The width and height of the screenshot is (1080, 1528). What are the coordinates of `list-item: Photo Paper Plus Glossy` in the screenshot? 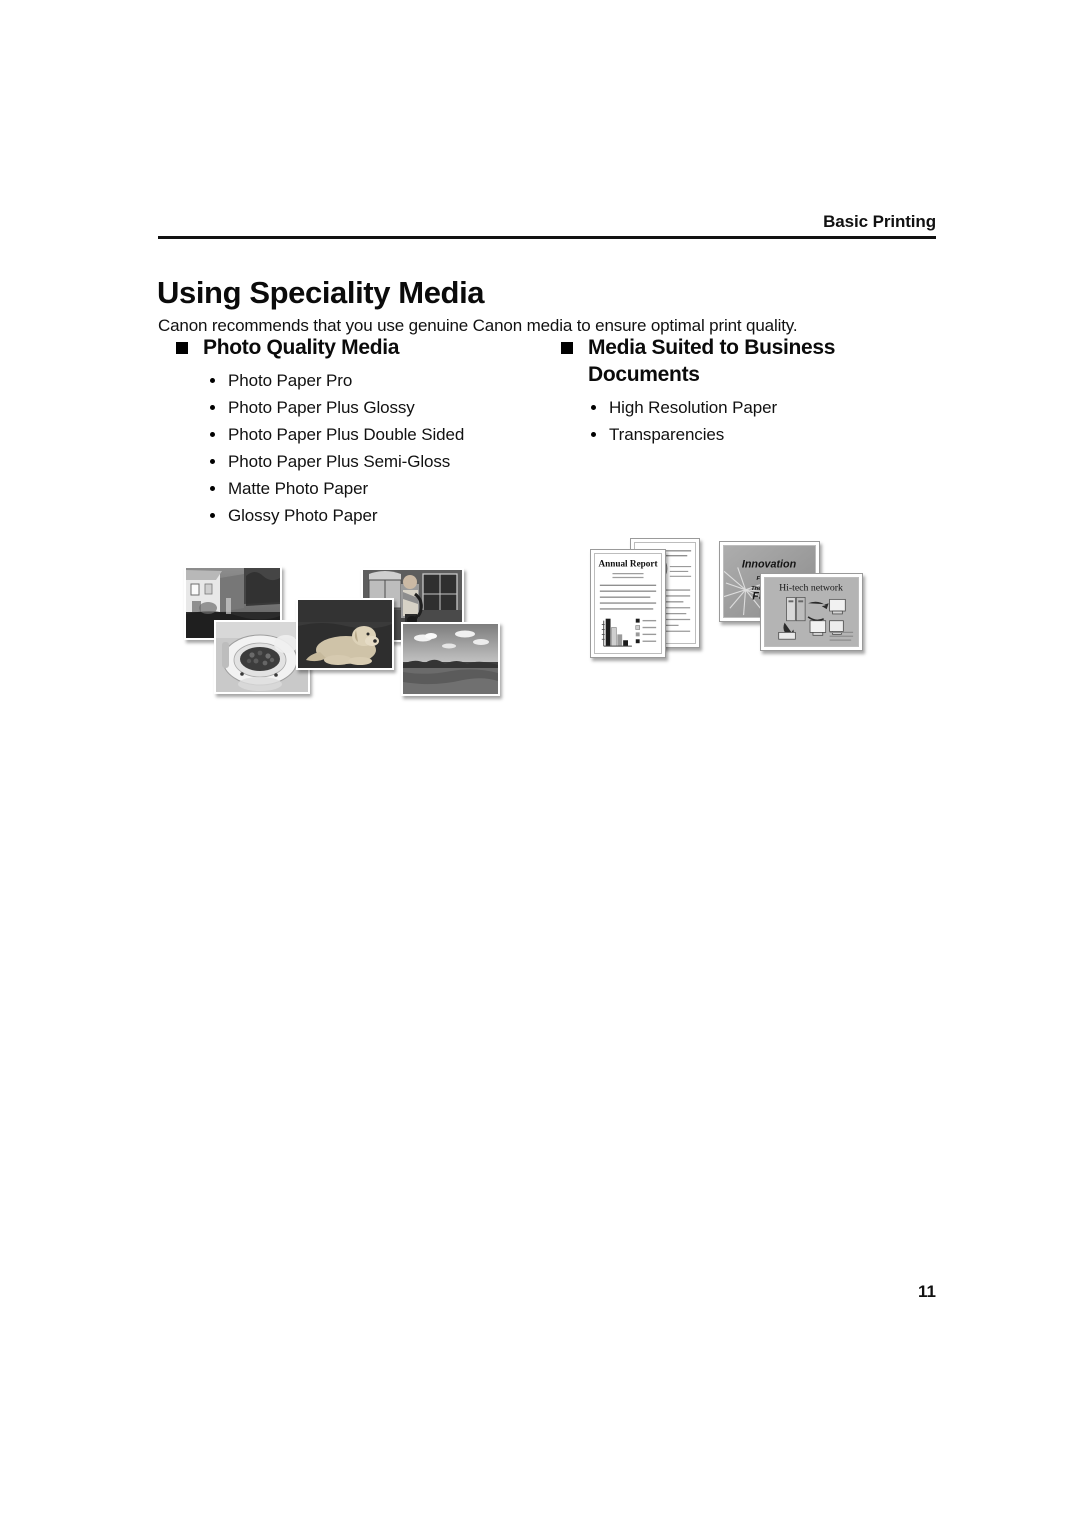 It's located at (361, 407).